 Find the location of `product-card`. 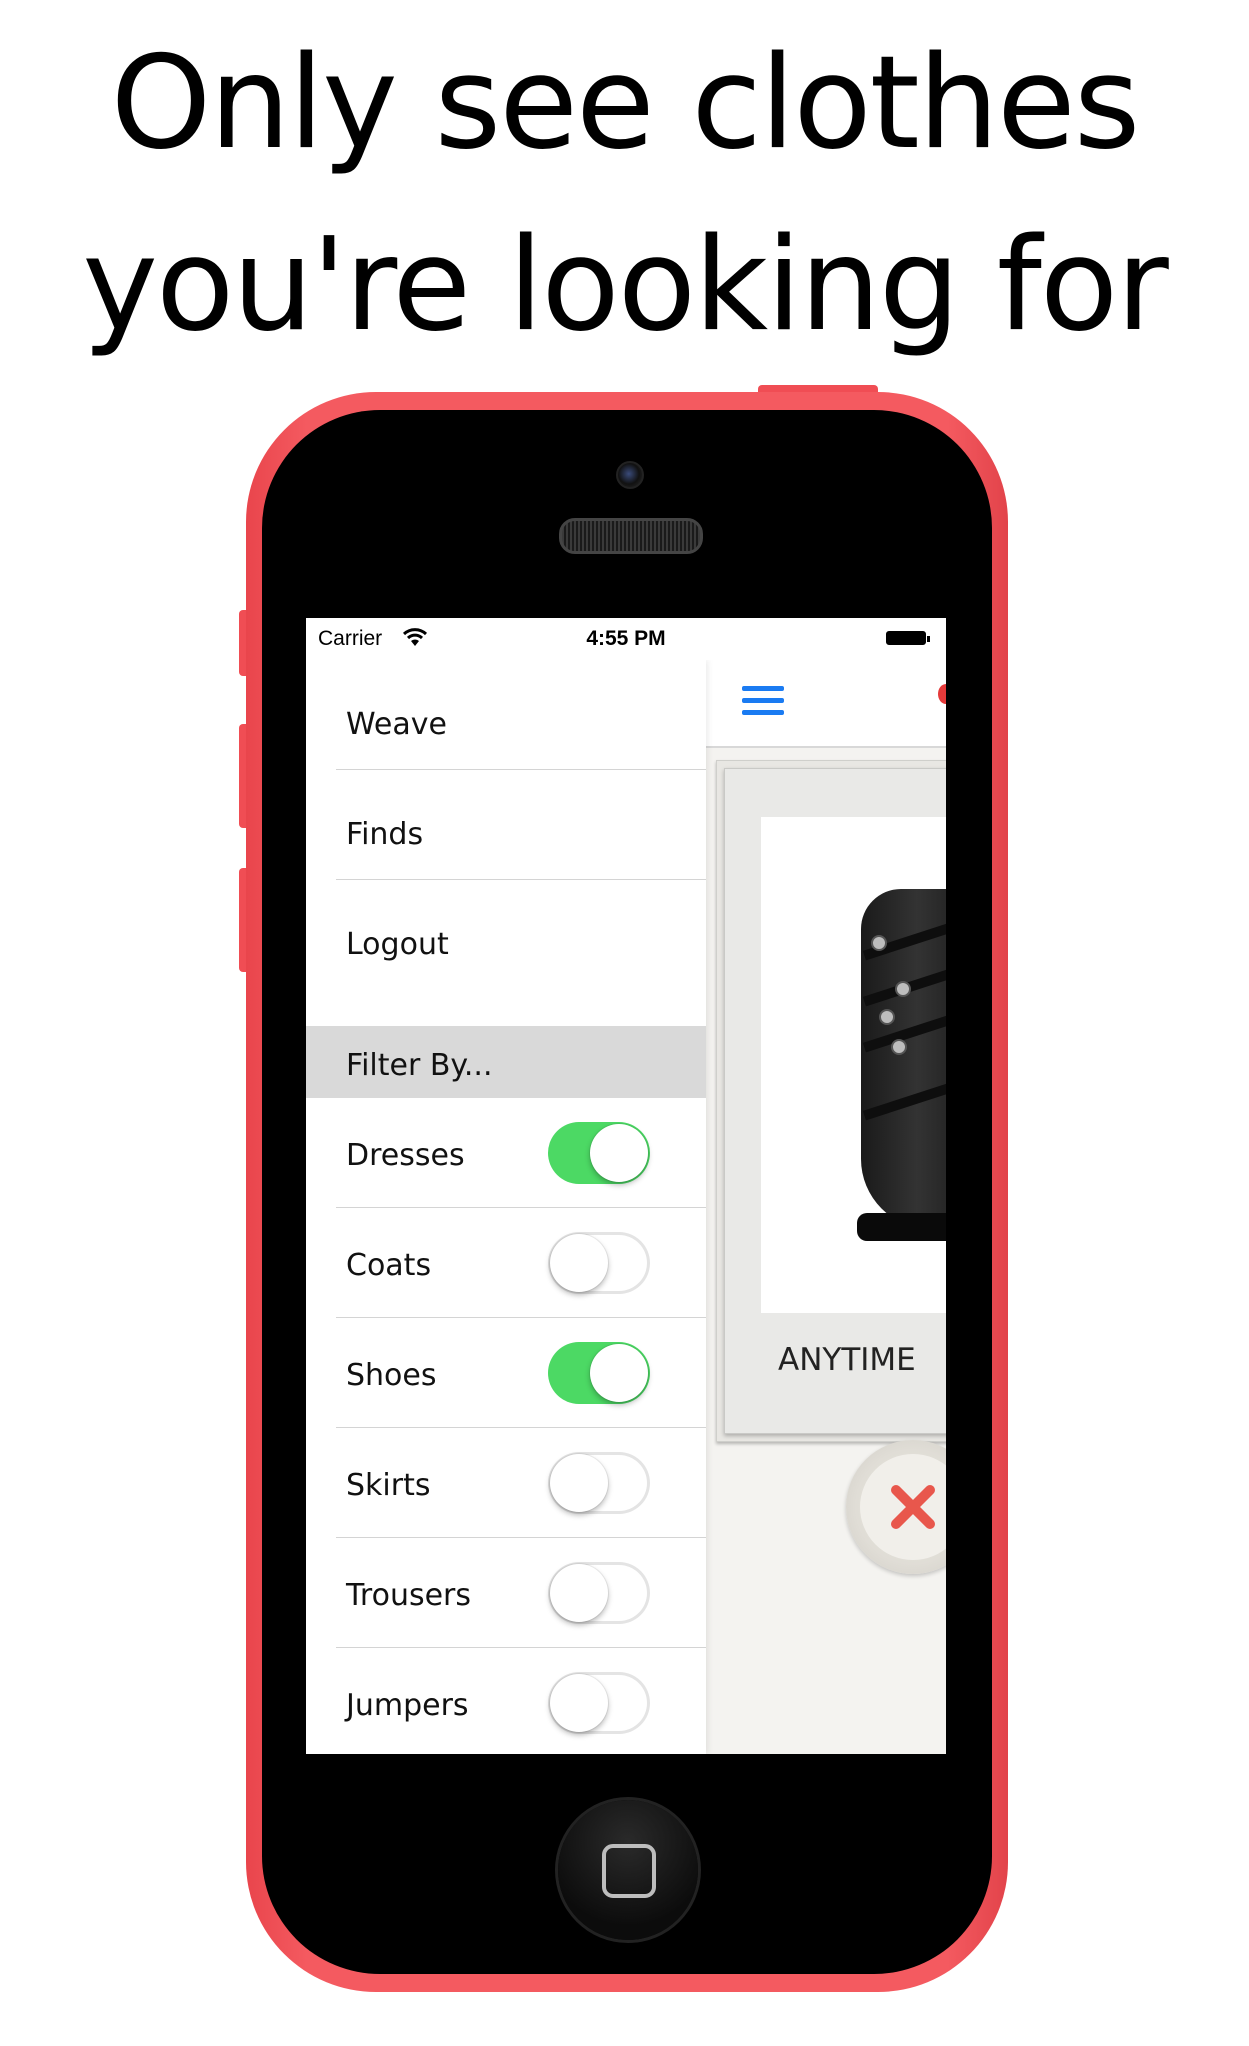

product-card is located at coordinates (835, 1101).